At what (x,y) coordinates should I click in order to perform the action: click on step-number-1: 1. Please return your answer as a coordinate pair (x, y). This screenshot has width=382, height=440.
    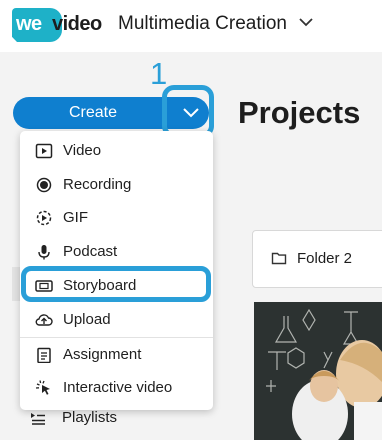
    Looking at the image, I should click on (159, 73).